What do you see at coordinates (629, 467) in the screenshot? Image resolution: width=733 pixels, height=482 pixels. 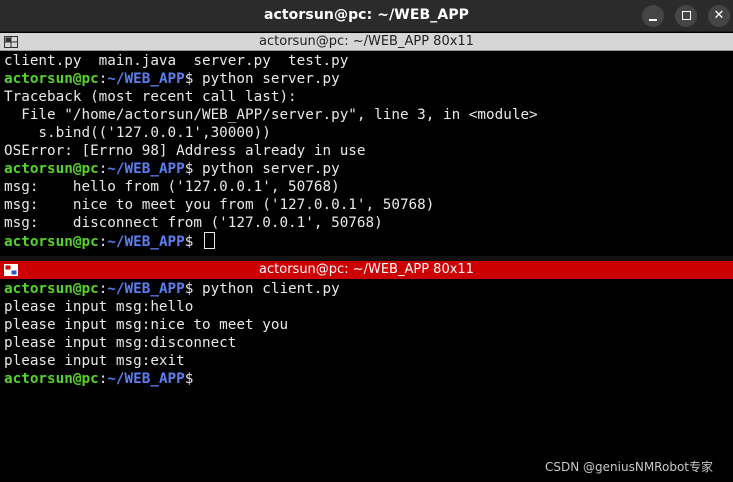 I see `csdn-watermark: CSDN @geniusNMRobot专家` at bounding box center [629, 467].